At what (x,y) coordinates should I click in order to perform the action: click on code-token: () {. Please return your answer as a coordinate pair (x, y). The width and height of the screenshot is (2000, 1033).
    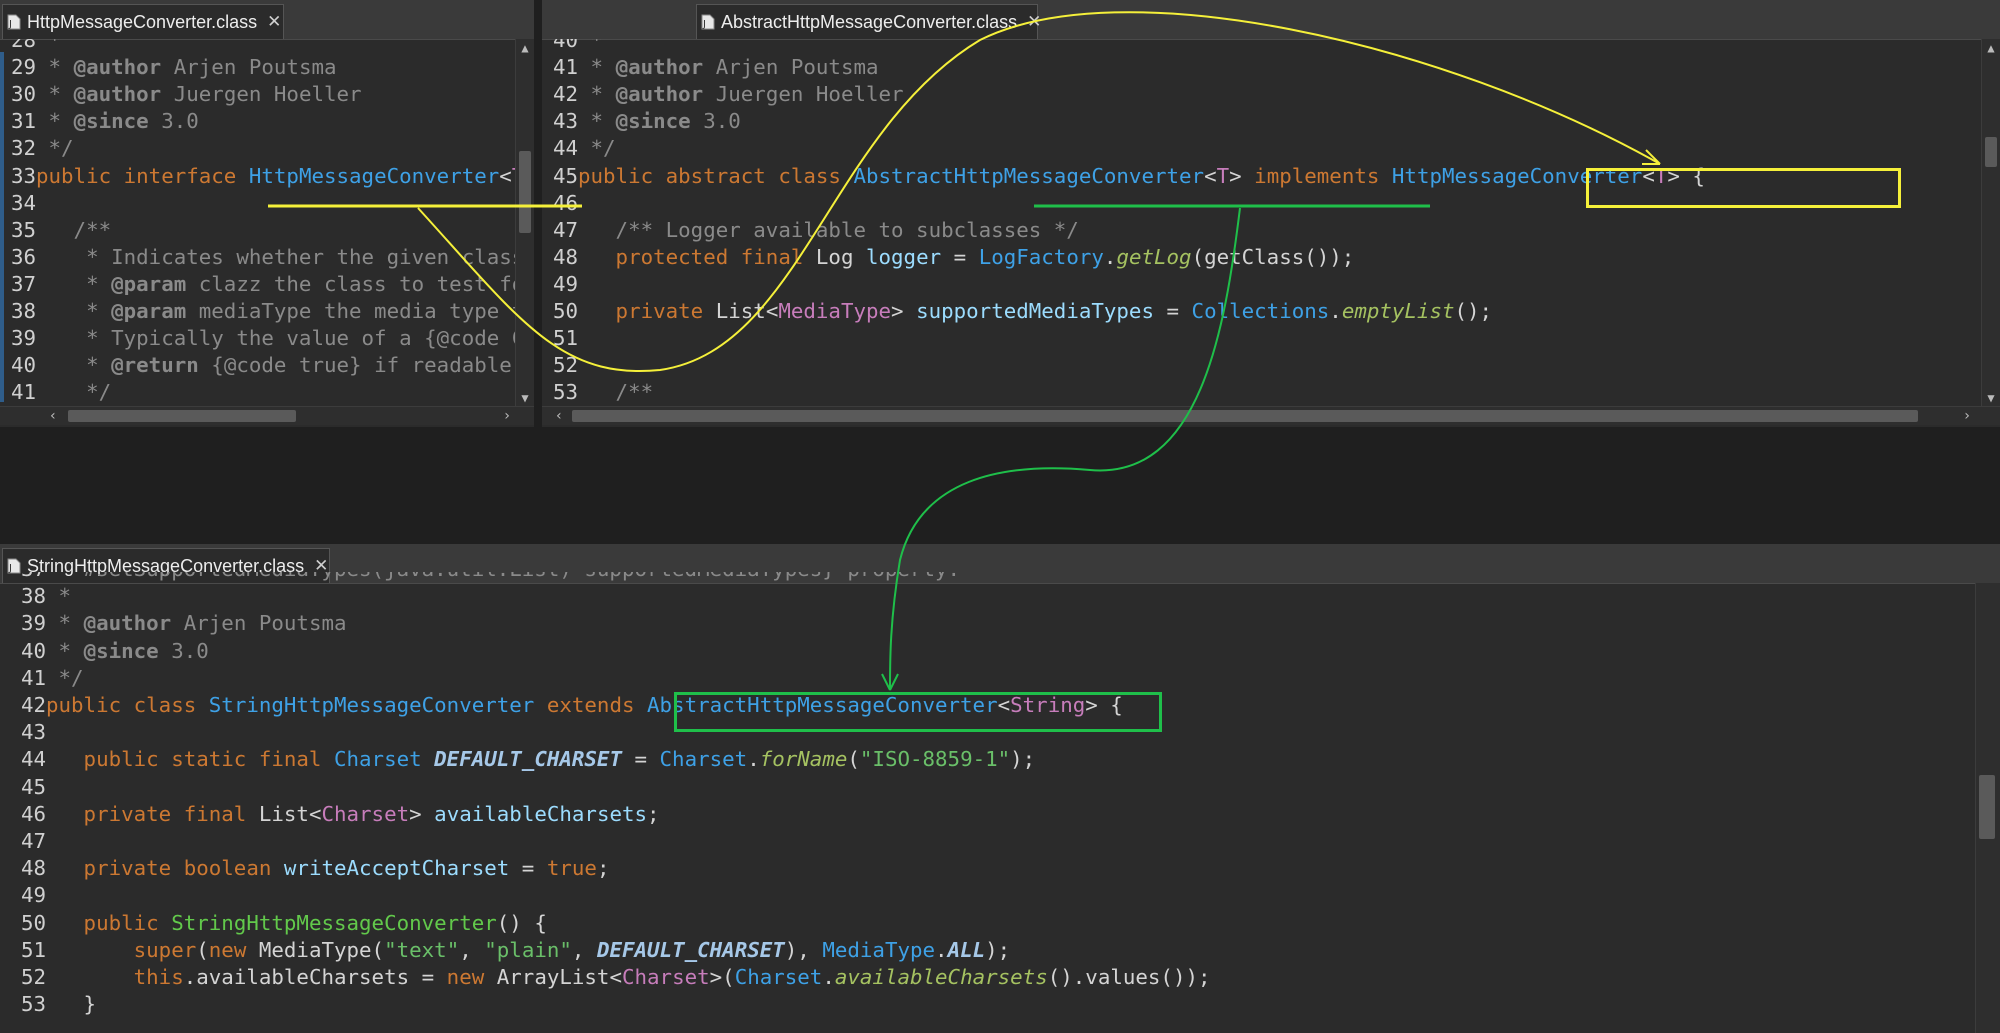
    Looking at the image, I should click on (521, 922).